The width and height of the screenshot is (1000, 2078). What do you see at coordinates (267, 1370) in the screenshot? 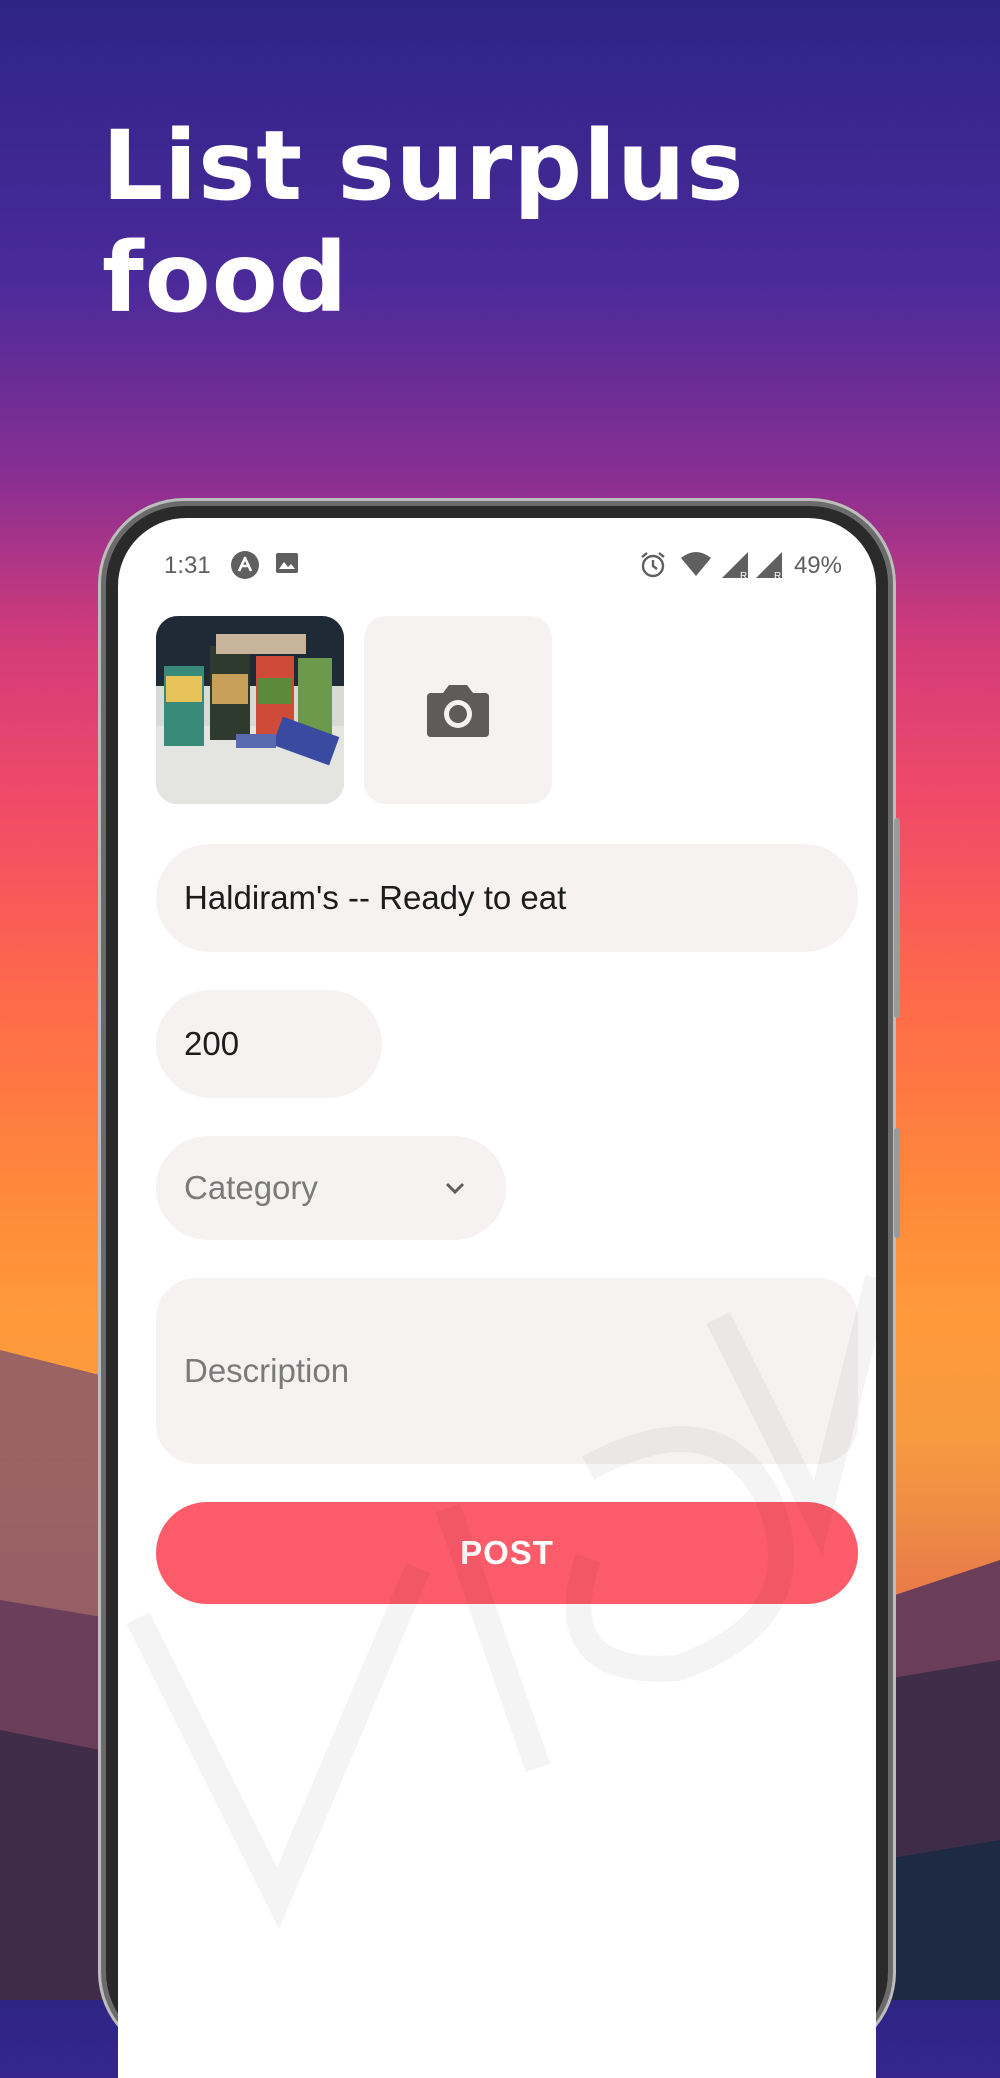
I see `description-placeholder: Description` at bounding box center [267, 1370].